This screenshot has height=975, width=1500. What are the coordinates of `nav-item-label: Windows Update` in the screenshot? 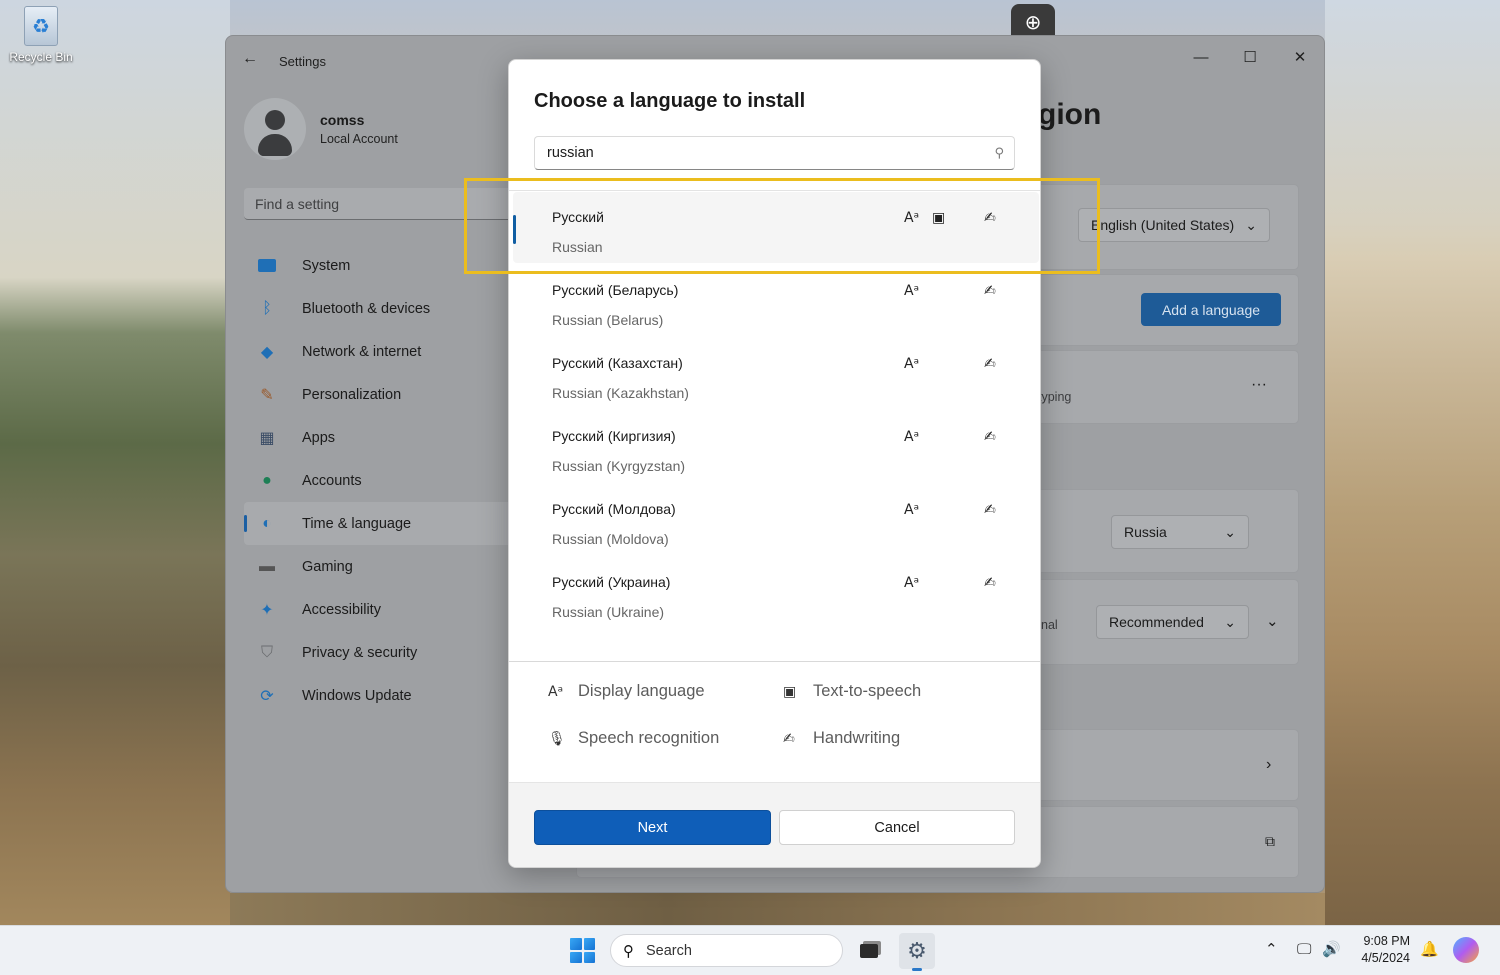 It's located at (357, 695).